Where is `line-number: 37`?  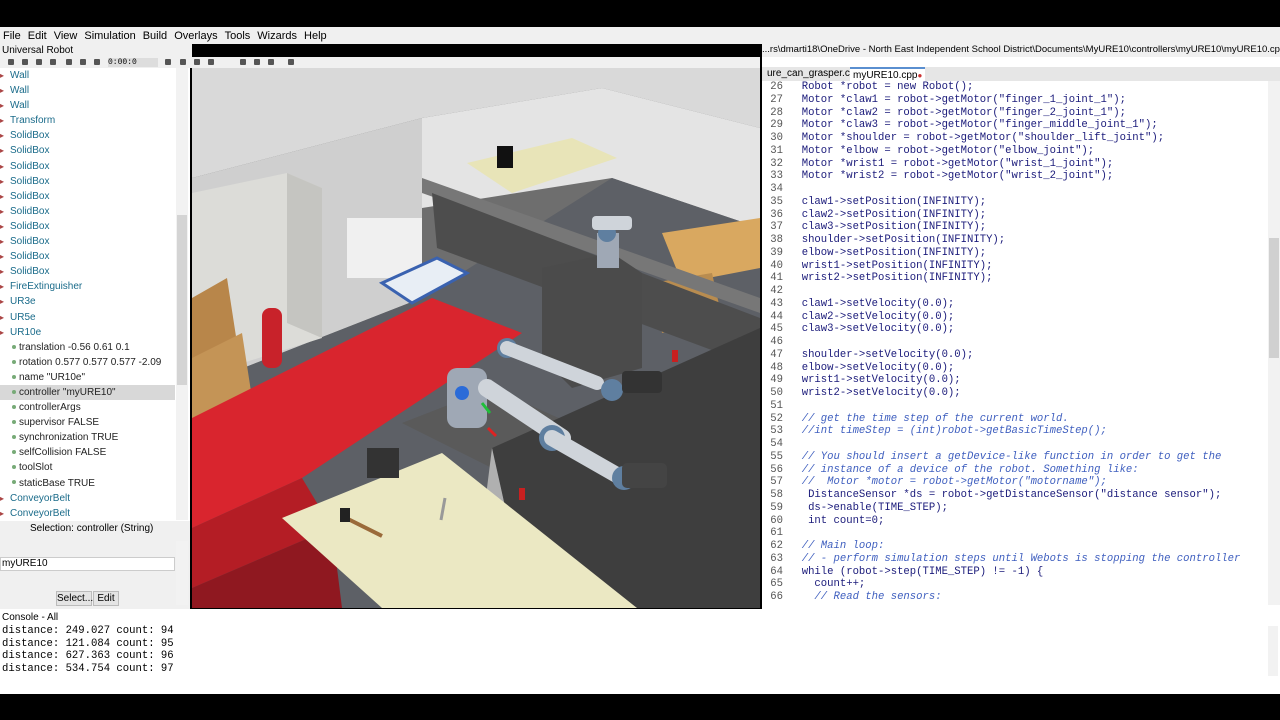
line-number: 37 is located at coordinates (776, 227).